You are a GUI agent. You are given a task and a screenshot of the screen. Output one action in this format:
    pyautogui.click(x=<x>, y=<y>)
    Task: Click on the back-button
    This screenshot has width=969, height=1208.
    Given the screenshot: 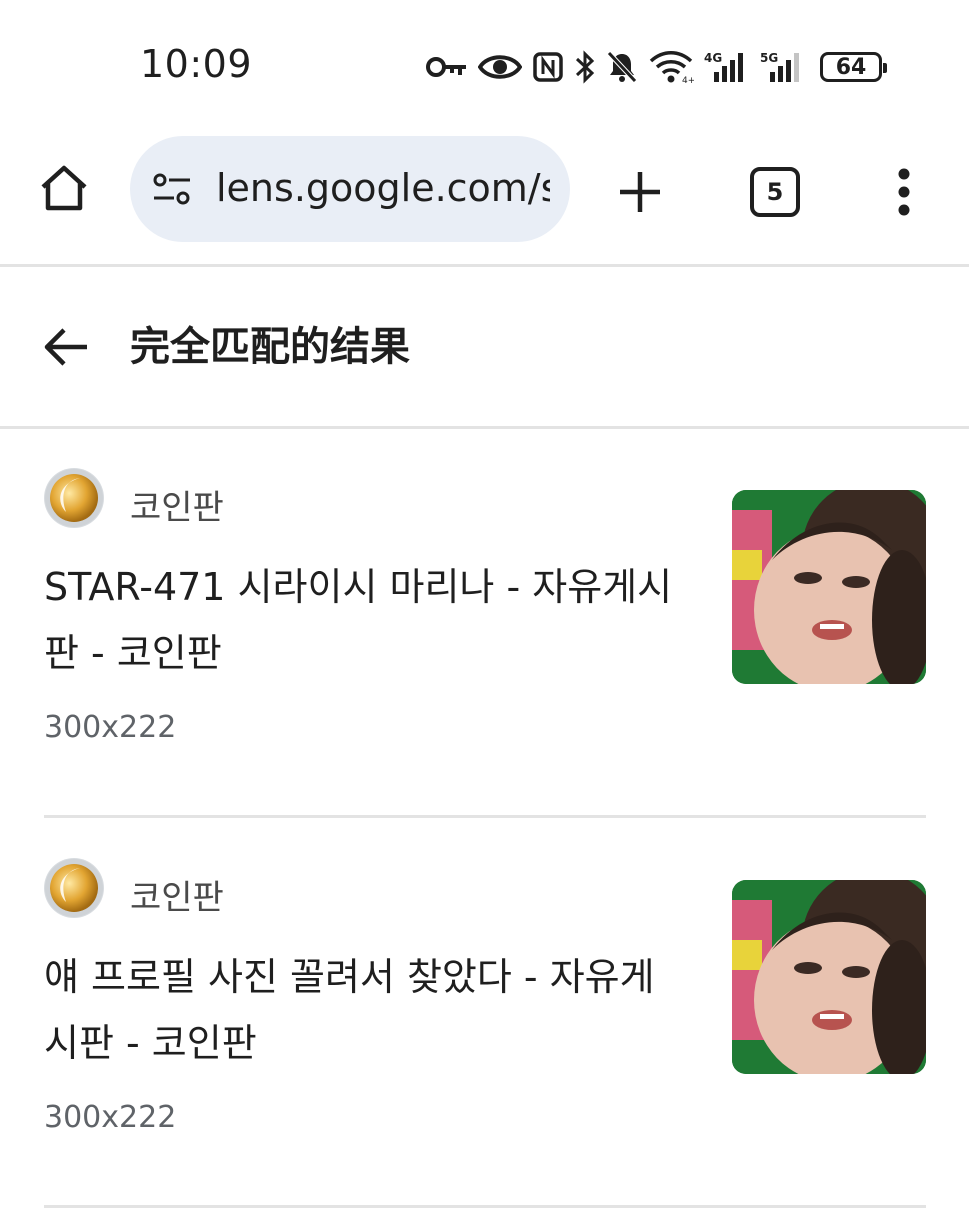 What is the action you would take?
    pyautogui.click(x=66, y=347)
    